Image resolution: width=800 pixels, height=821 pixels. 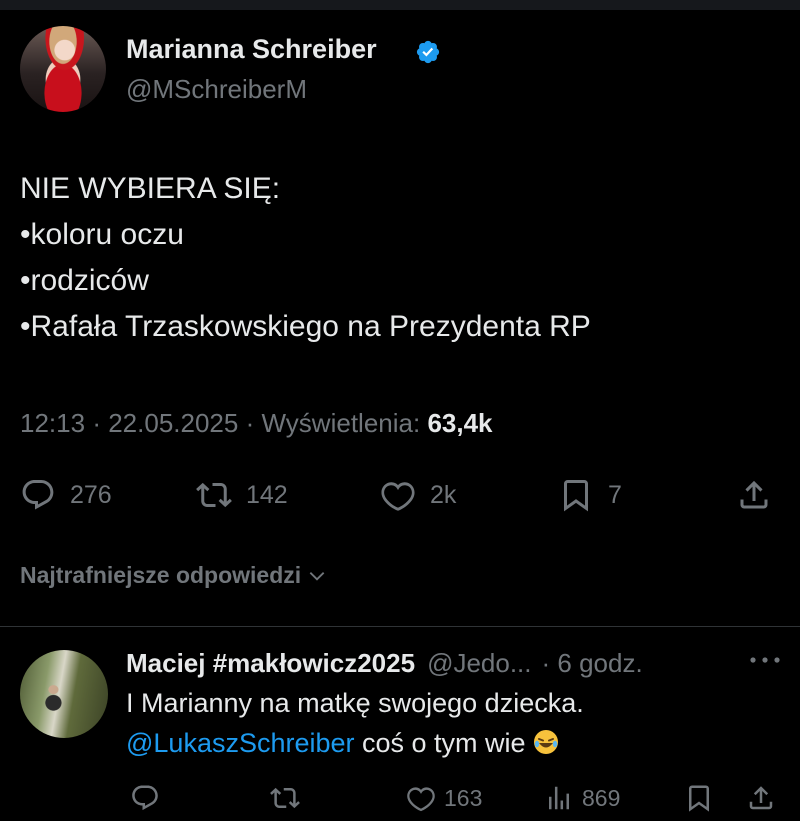 I want to click on reply-text-line: I Marianny na matkę swojego dziecka., so click(x=355, y=703).